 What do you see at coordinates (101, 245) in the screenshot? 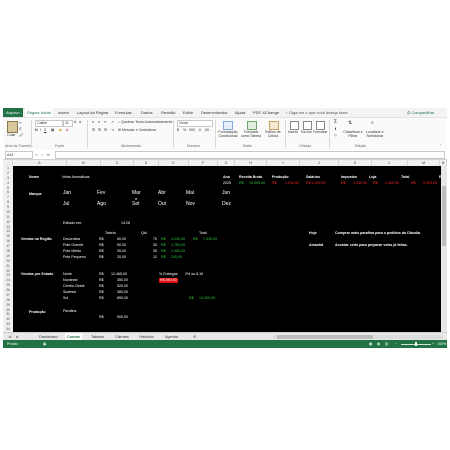
I see `cell-region-cur: R$` at bounding box center [101, 245].